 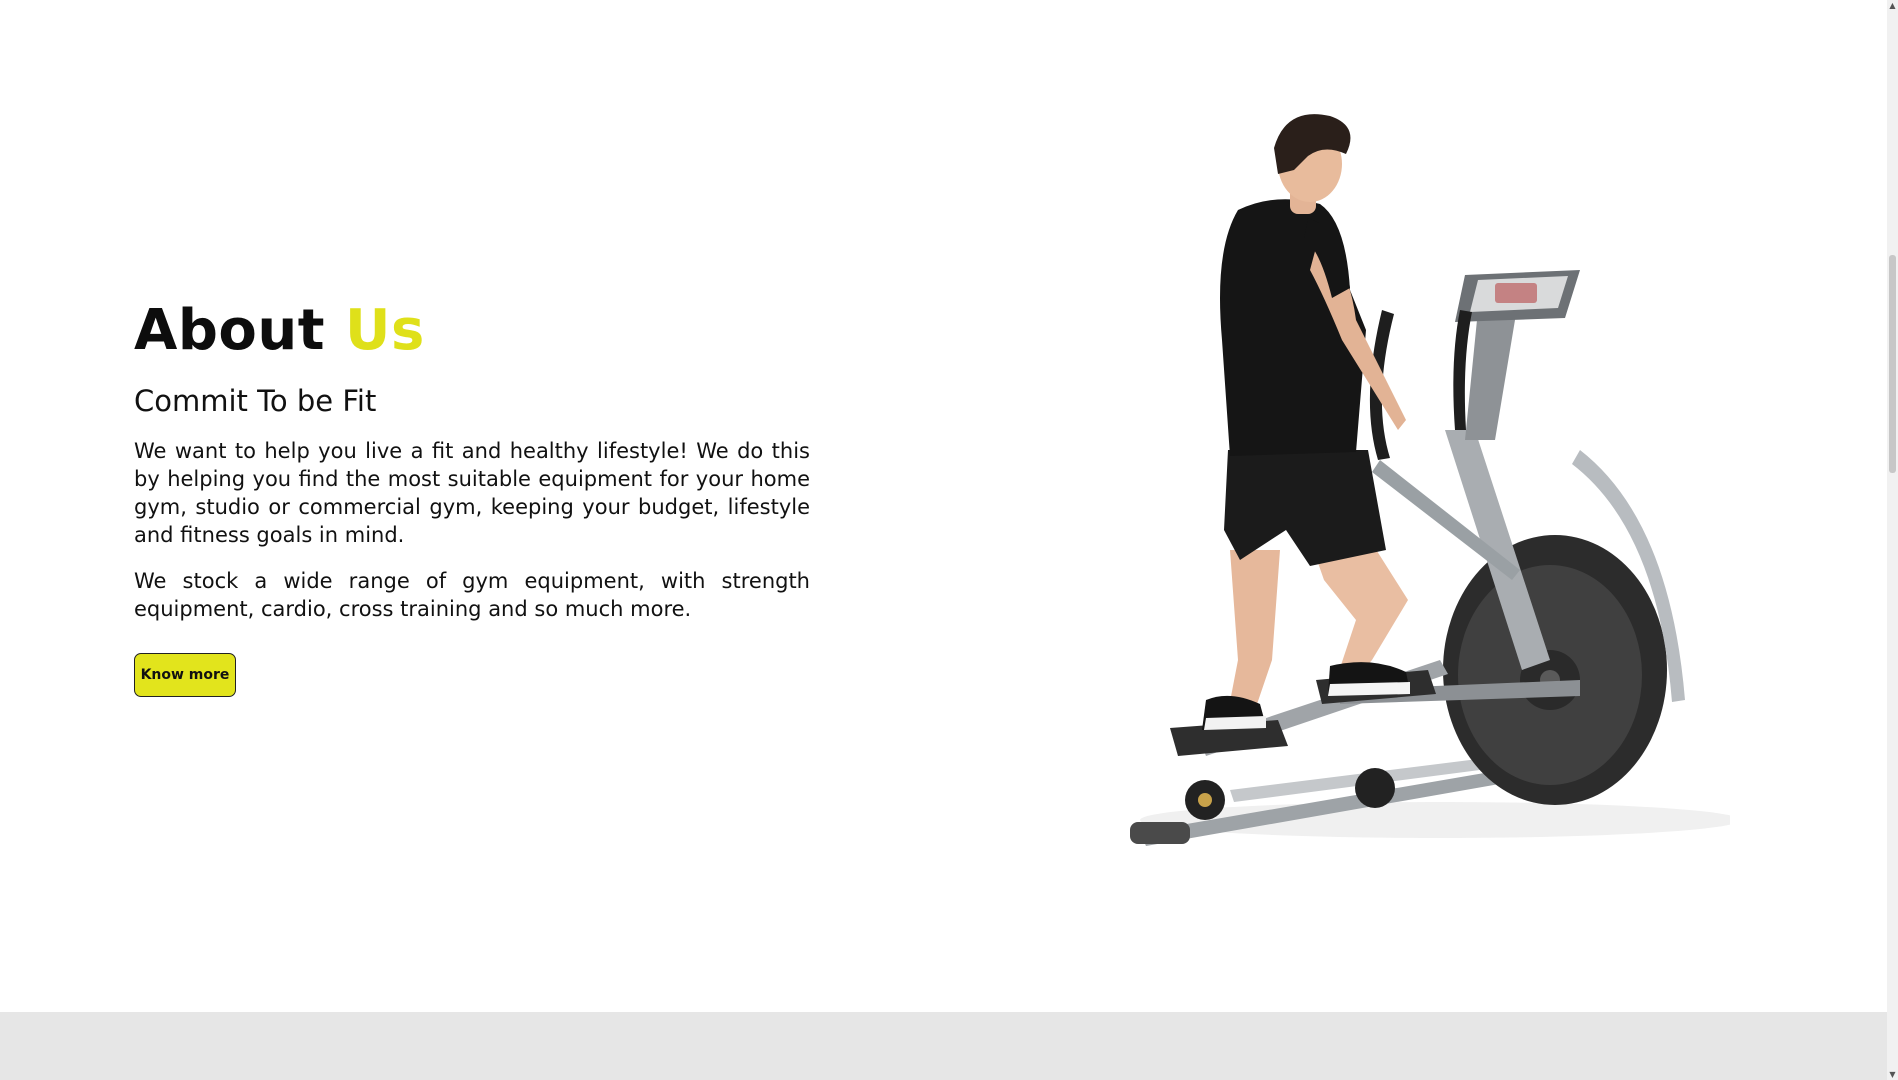 What do you see at coordinates (385, 330) in the screenshot?
I see `about-title-accent: Us` at bounding box center [385, 330].